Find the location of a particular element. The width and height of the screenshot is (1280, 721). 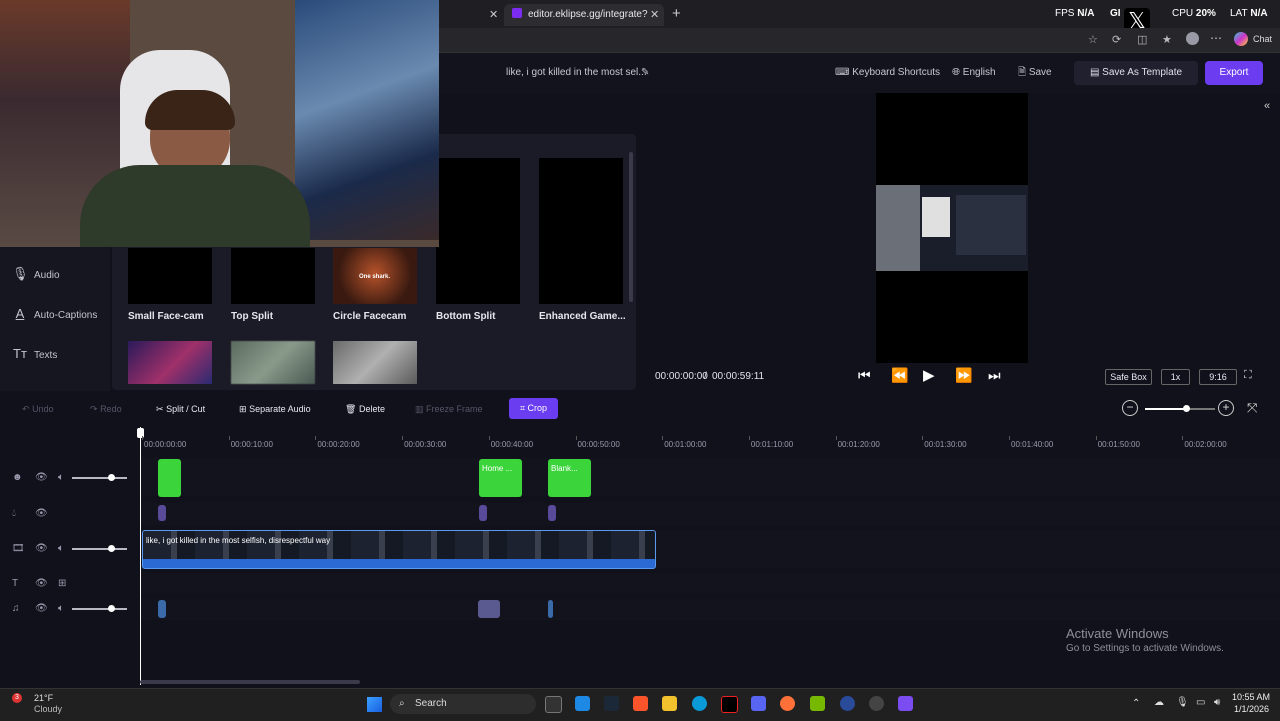

new-tab-button: + is located at coordinates (676, 13).